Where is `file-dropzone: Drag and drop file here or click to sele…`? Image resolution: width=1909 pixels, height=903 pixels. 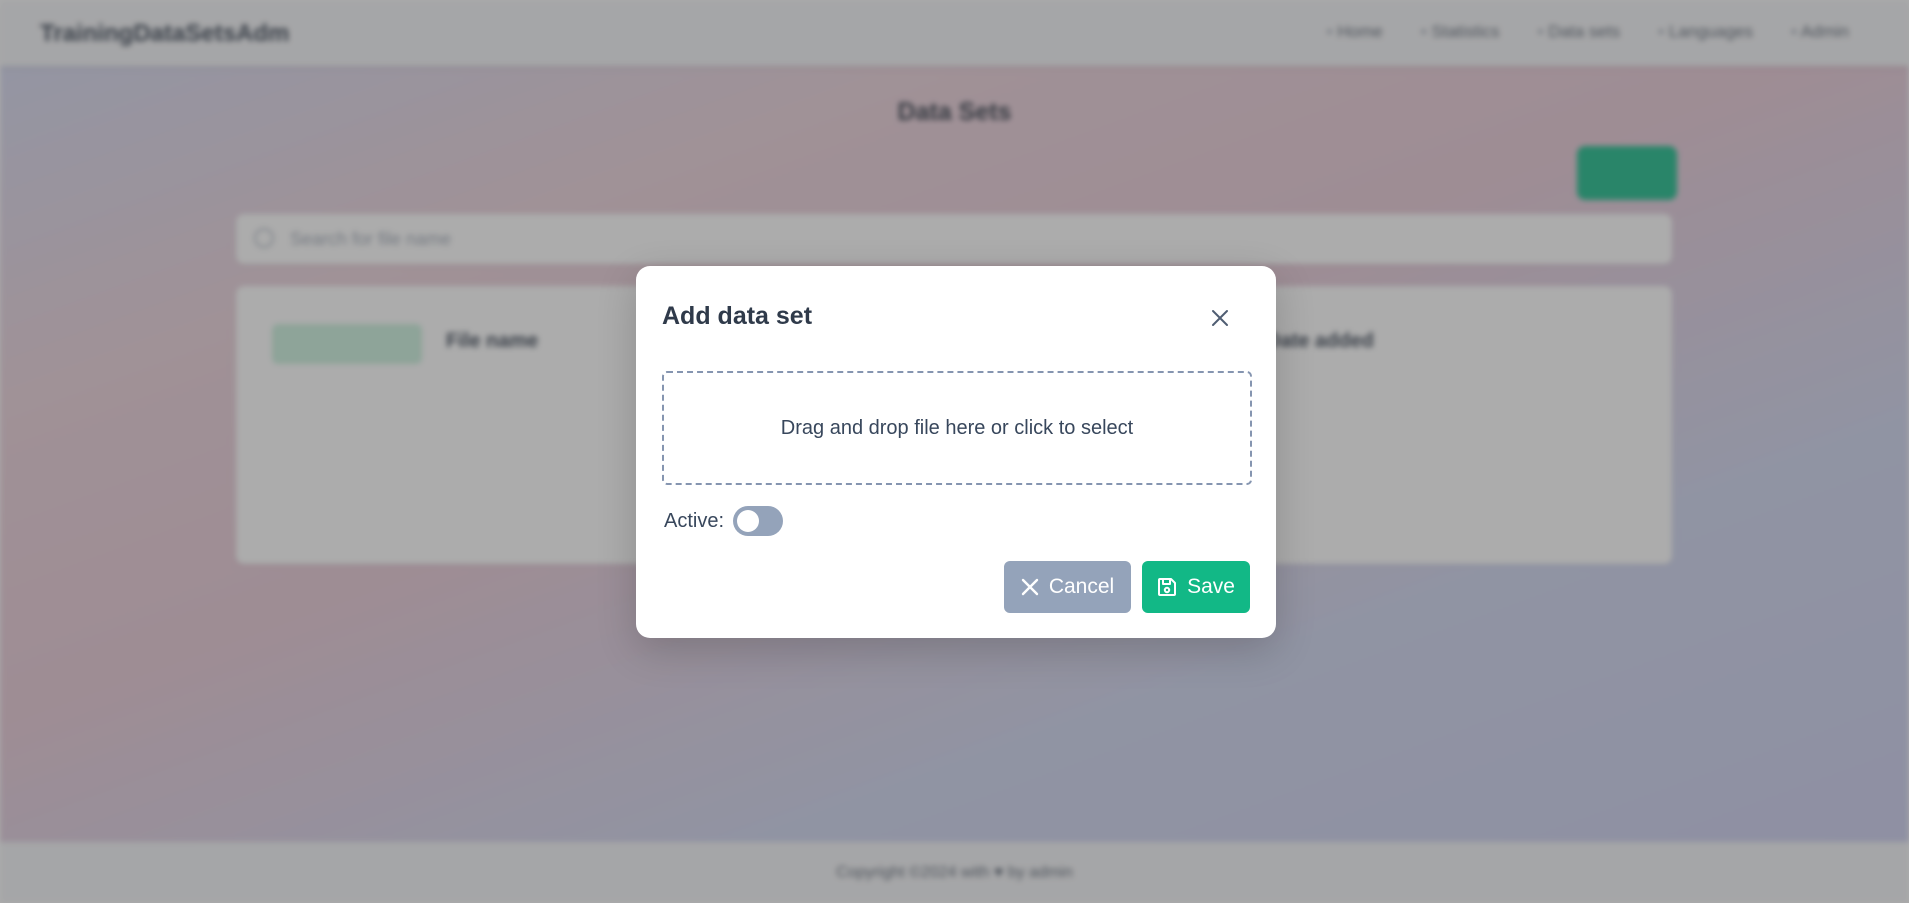 file-dropzone: Drag and drop file here or click to sele… is located at coordinates (957, 428).